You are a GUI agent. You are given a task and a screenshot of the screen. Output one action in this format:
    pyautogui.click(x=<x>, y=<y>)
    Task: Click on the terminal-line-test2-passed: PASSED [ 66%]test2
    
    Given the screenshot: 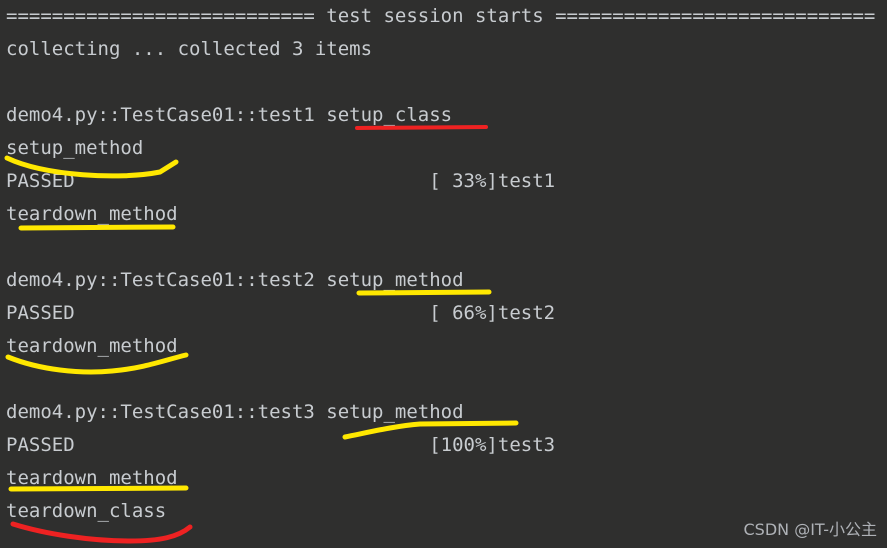 What is the action you would take?
    pyautogui.click(x=281, y=313)
    